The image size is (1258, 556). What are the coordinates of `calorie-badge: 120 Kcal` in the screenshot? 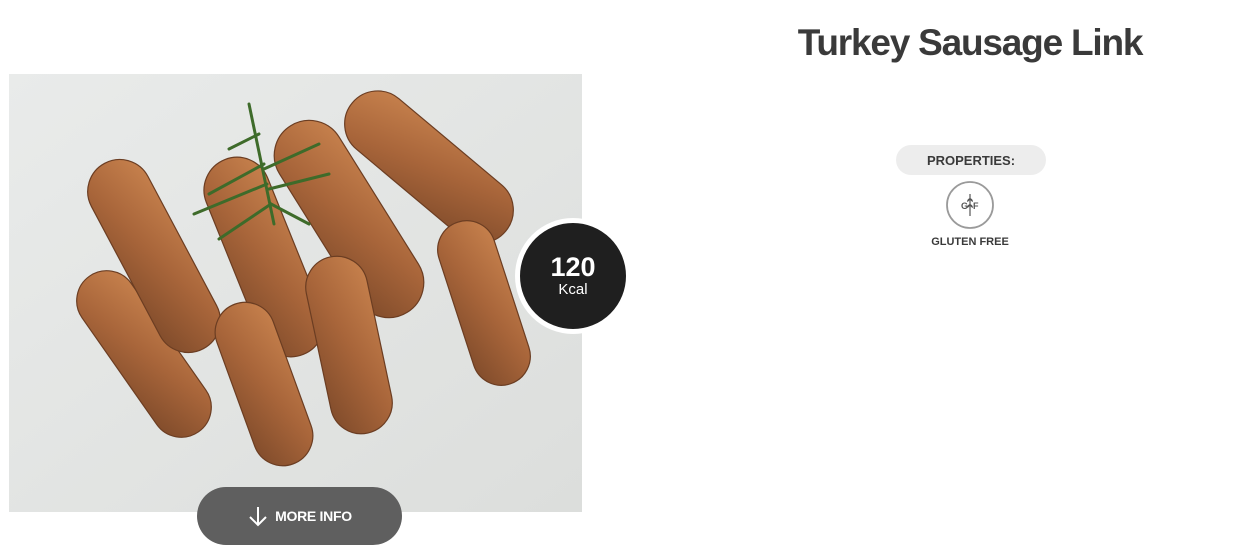 It's located at (573, 276).